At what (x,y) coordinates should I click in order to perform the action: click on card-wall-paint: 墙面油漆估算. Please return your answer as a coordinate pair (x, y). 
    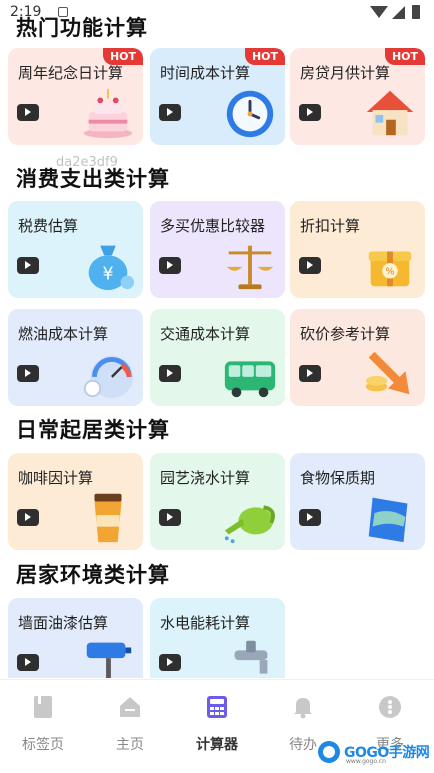
    Looking at the image, I should click on (75, 638).